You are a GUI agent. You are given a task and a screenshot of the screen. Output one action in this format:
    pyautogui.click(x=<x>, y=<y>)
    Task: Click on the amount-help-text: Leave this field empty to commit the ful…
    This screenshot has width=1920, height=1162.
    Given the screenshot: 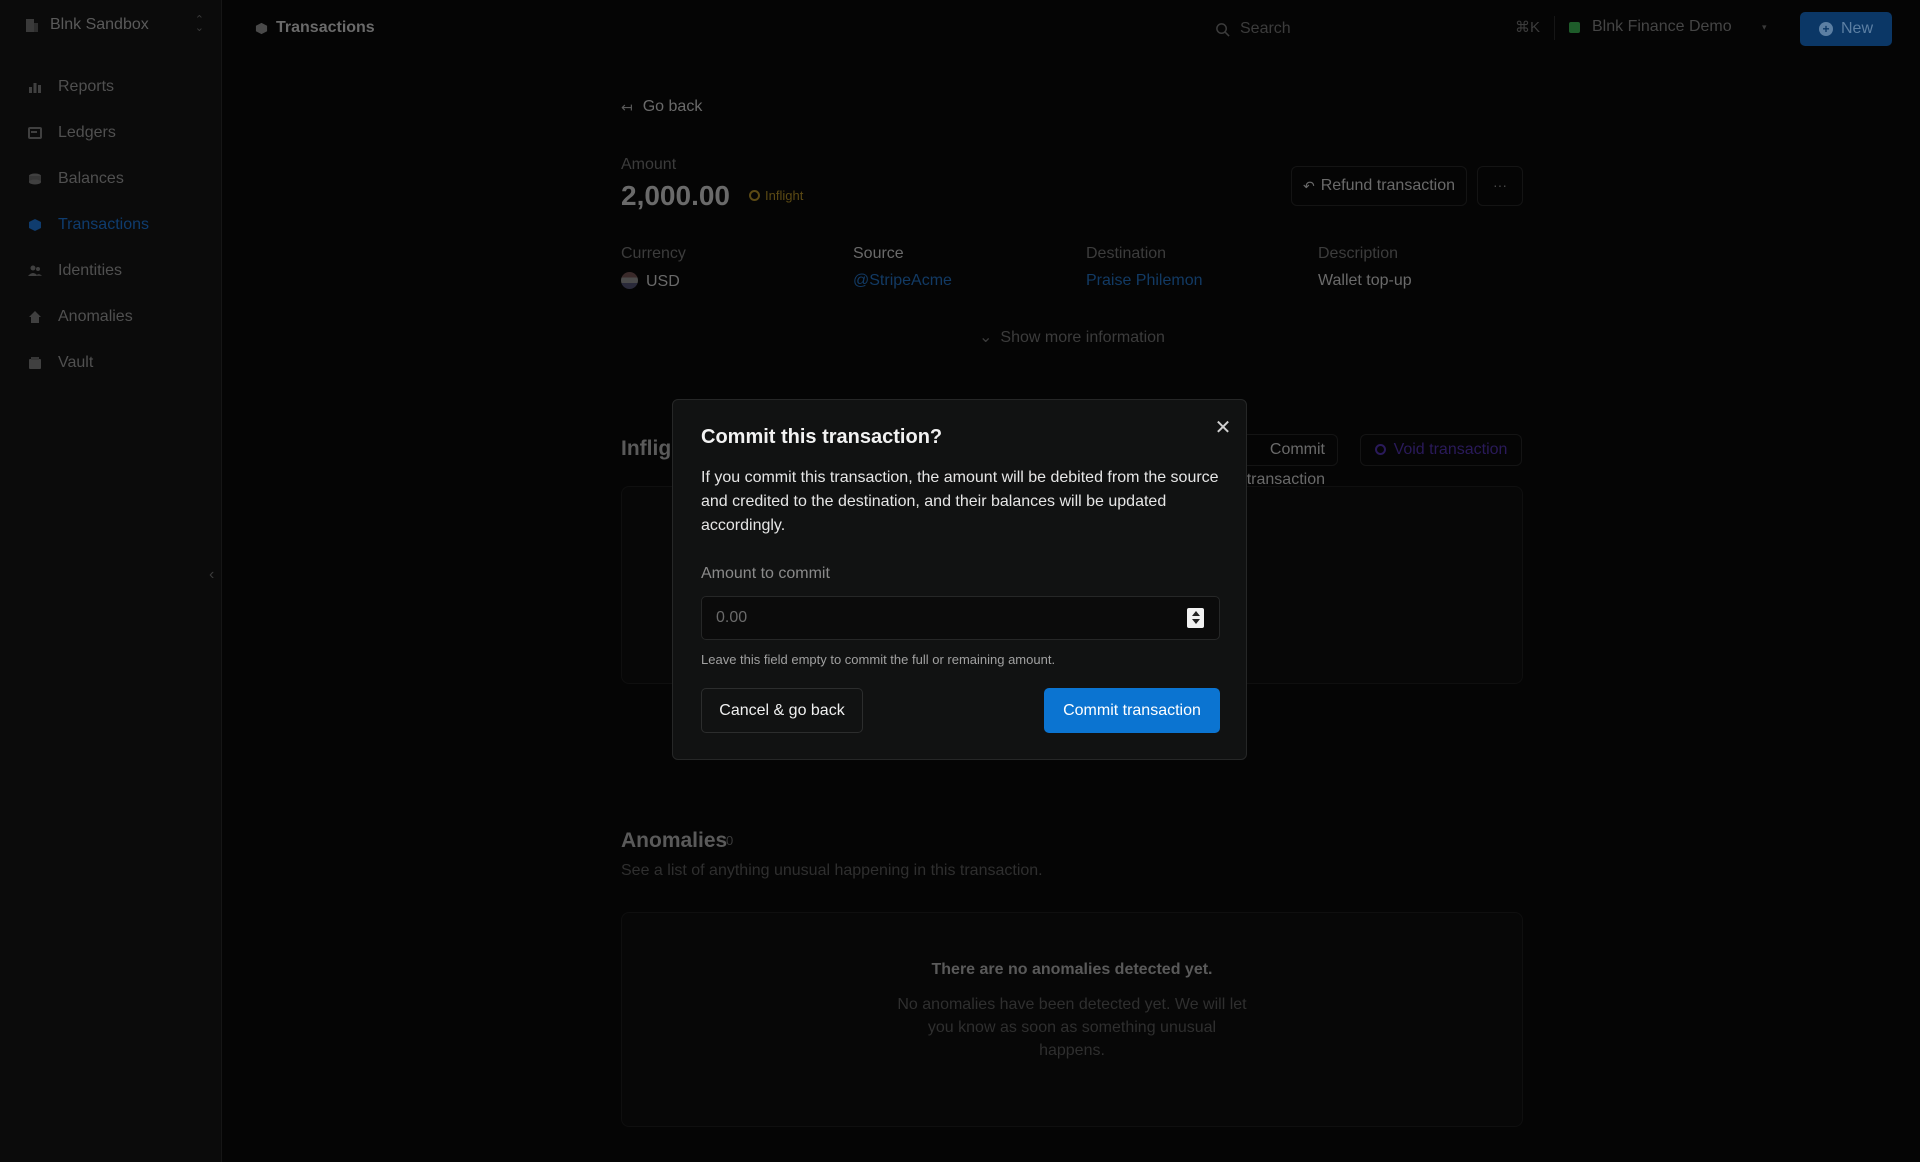 What is the action you would take?
    pyautogui.click(x=878, y=659)
    